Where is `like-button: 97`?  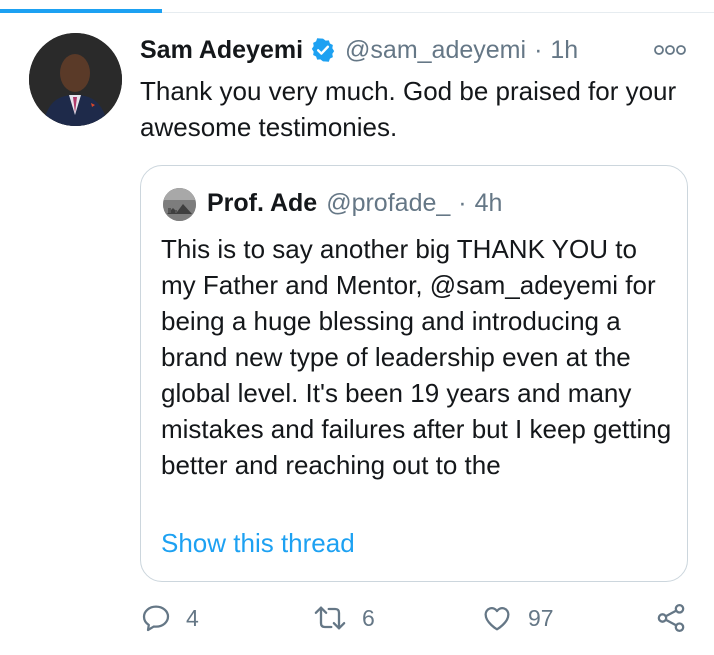
like-button: 97 is located at coordinates (517, 618).